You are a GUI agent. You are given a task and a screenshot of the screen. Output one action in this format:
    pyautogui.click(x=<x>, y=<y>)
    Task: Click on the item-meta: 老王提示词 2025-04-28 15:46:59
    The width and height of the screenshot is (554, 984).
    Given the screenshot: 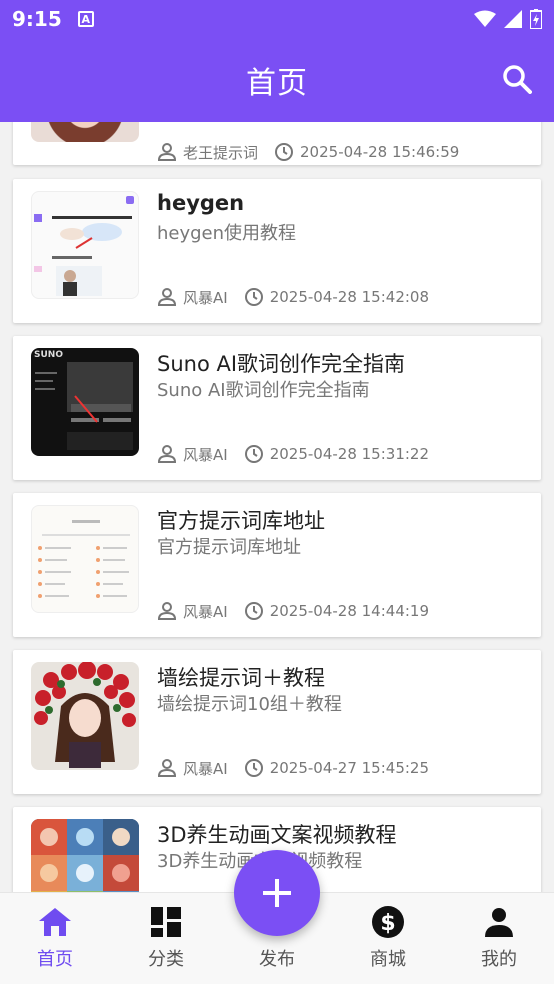 What is the action you would take?
    pyautogui.click(x=308, y=152)
    